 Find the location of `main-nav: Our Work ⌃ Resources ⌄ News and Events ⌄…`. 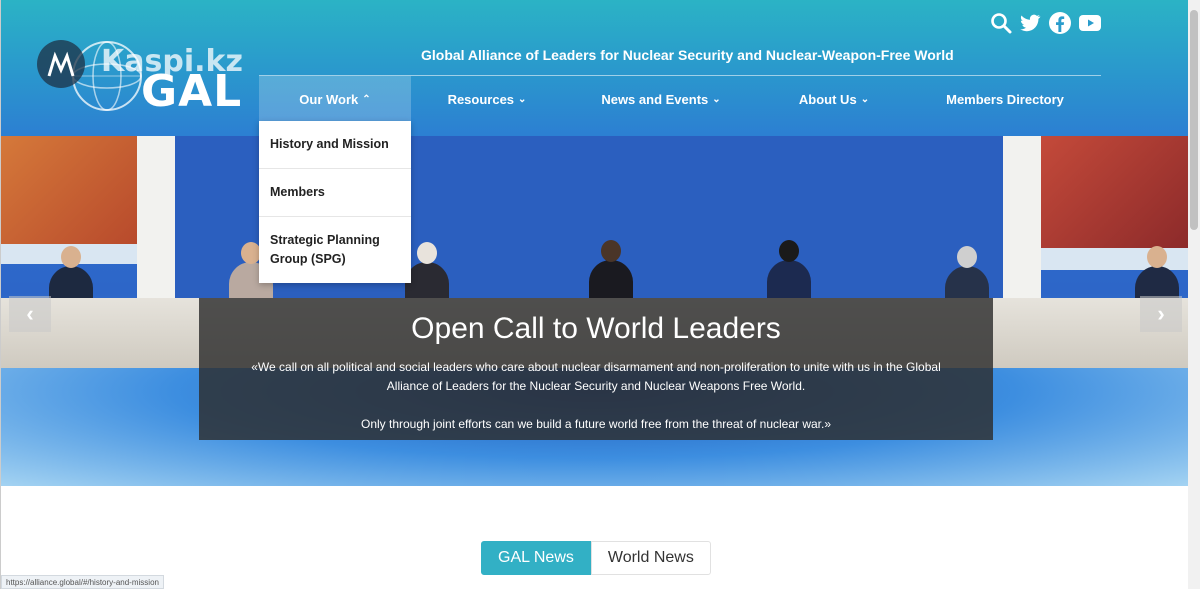

main-nav: Our Work ⌃ Resources ⌄ News and Events ⌄… is located at coordinates (680, 99).